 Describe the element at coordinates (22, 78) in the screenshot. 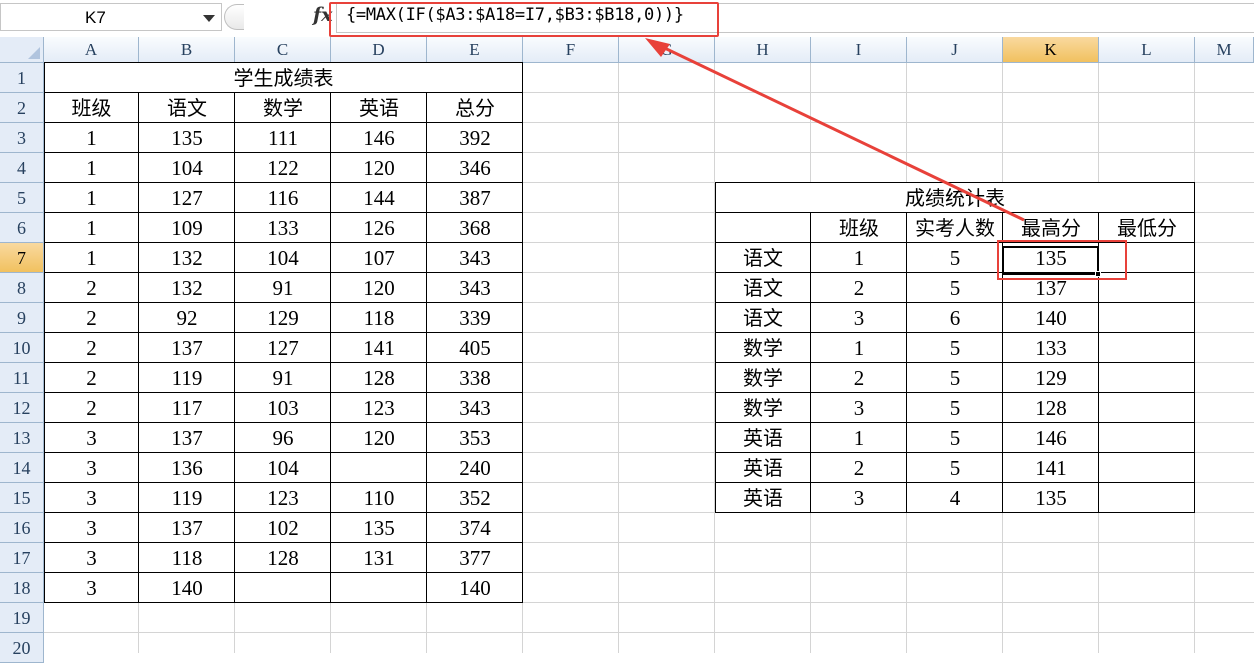

I see `row-header-1: 1` at that location.